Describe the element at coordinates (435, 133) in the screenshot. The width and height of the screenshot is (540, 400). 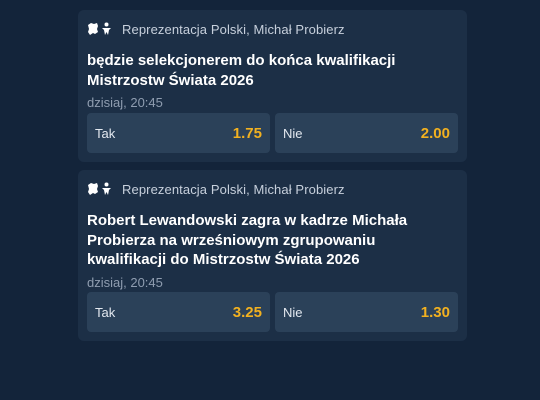
I see `odds-value: 2.00` at that location.